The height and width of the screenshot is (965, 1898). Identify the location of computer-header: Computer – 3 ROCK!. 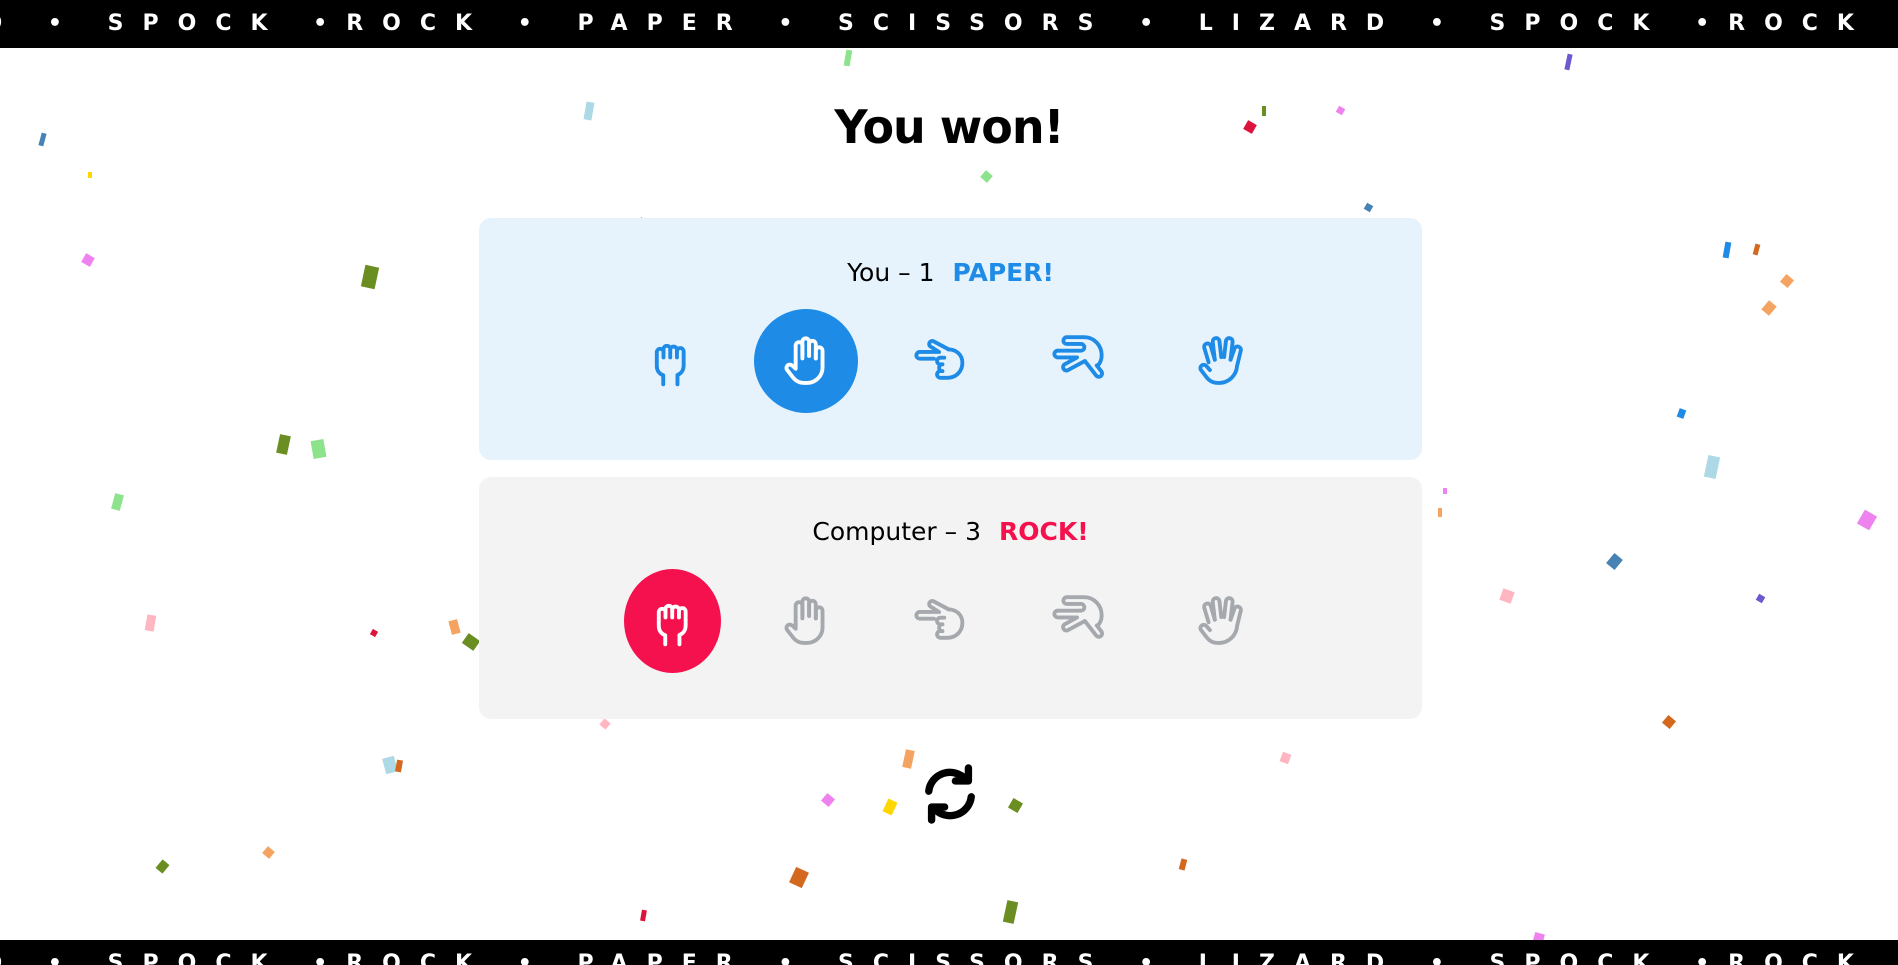
(950, 531).